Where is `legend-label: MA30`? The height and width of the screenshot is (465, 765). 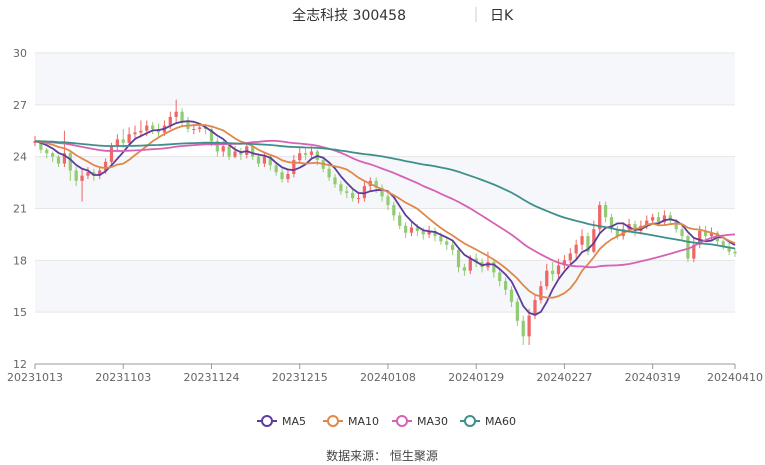
legend-label: MA30 is located at coordinates (432, 421).